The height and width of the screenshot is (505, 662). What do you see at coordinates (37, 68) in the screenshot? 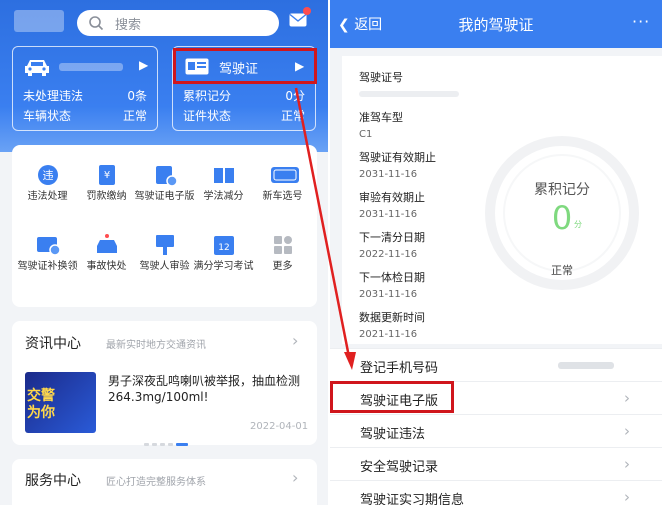
I see `car-icon` at bounding box center [37, 68].